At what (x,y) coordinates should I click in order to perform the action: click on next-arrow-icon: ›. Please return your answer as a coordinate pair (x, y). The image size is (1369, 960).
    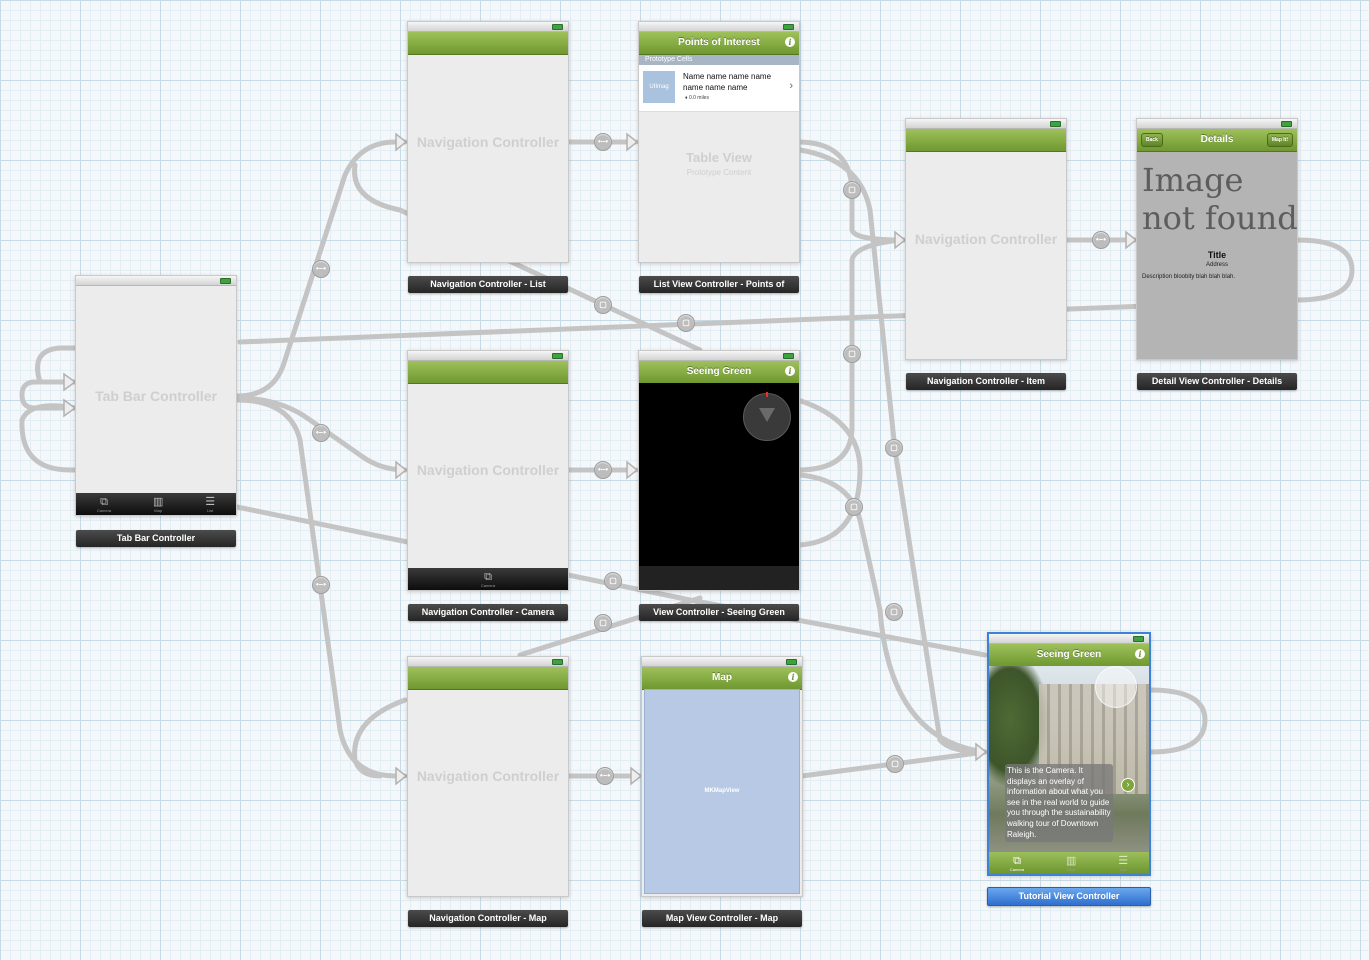
    Looking at the image, I should click on (1128, 785).